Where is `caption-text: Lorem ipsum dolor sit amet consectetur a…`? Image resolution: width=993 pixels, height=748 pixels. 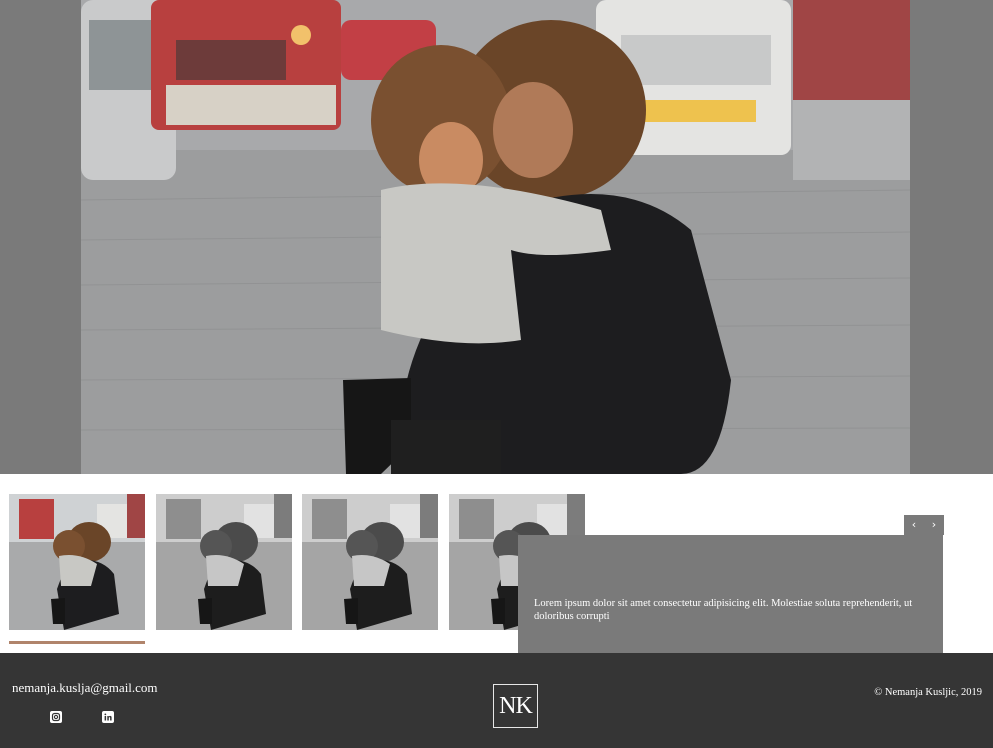 caption-text: Lorem ipsum dolor sit amet consectetur a… is located at coordinates (723, 610).